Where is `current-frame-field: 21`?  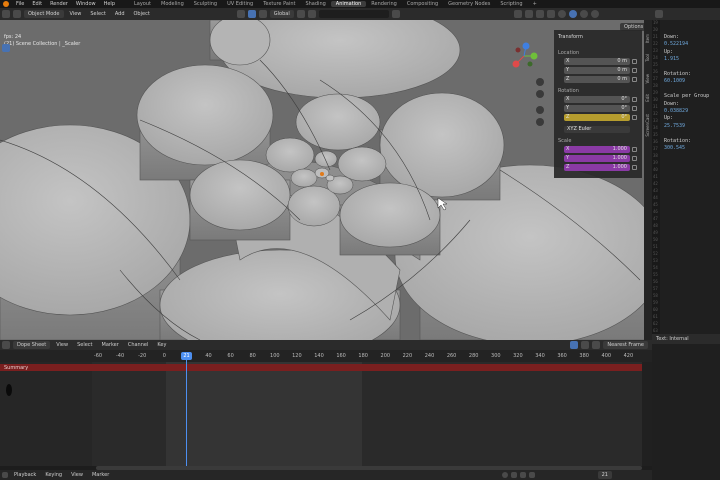 current-frame-field: 21 is located at coordinates (604, 475).